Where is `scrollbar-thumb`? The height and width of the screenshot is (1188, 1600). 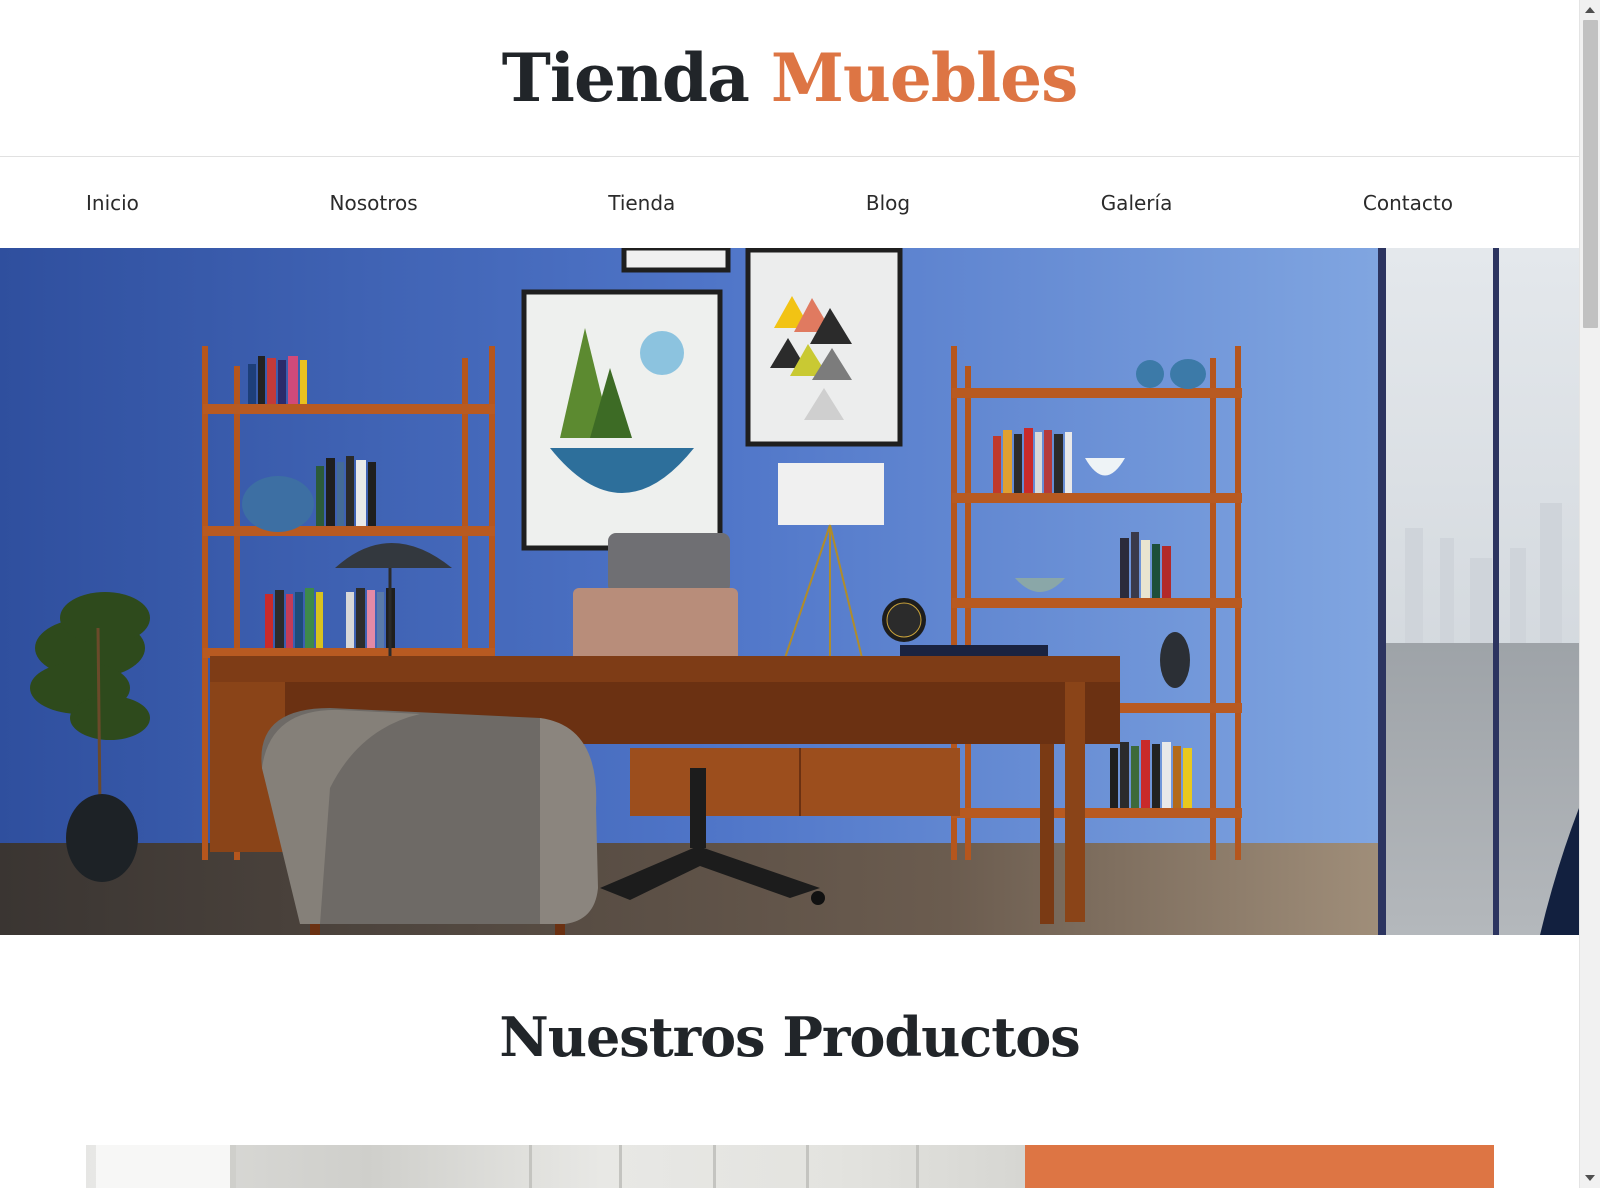
scrollbar-thumb is located at coordinates (1590, 174).